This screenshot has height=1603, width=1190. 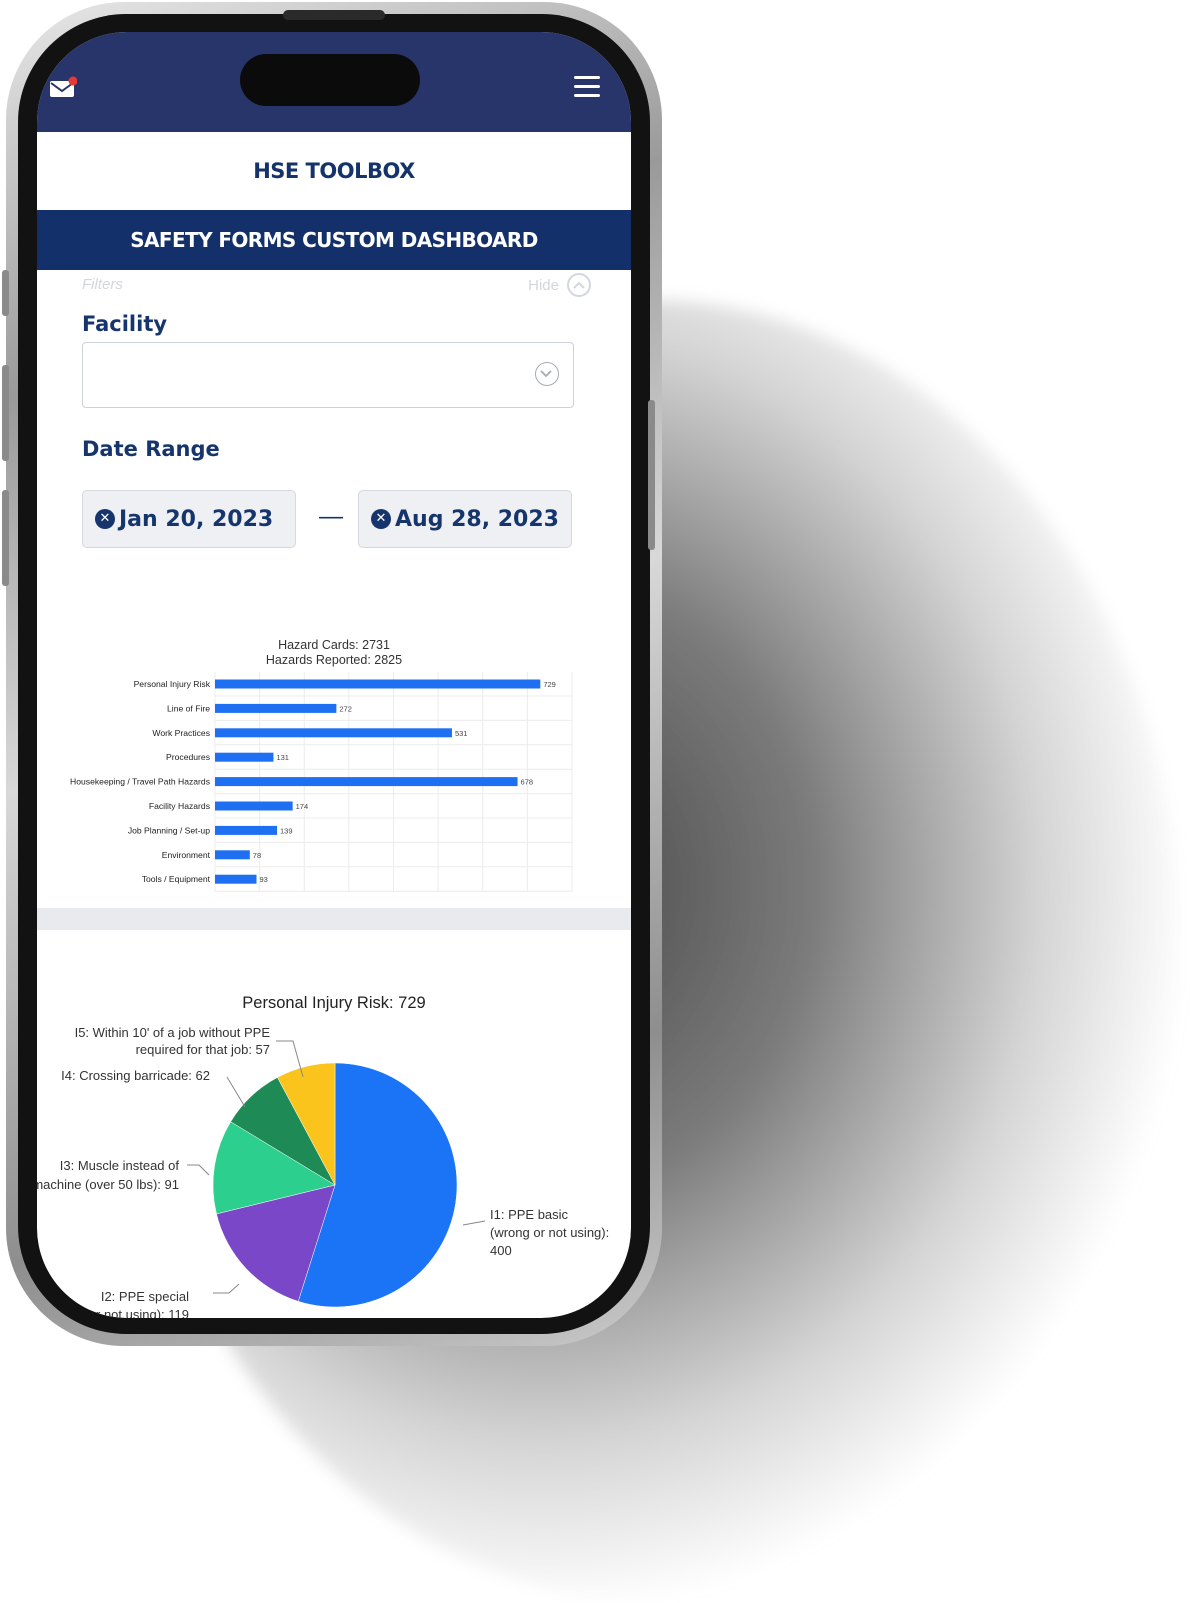 I want to click on end-date-field: ✕ Aug 28, 2023, so click(x=465, y=519).